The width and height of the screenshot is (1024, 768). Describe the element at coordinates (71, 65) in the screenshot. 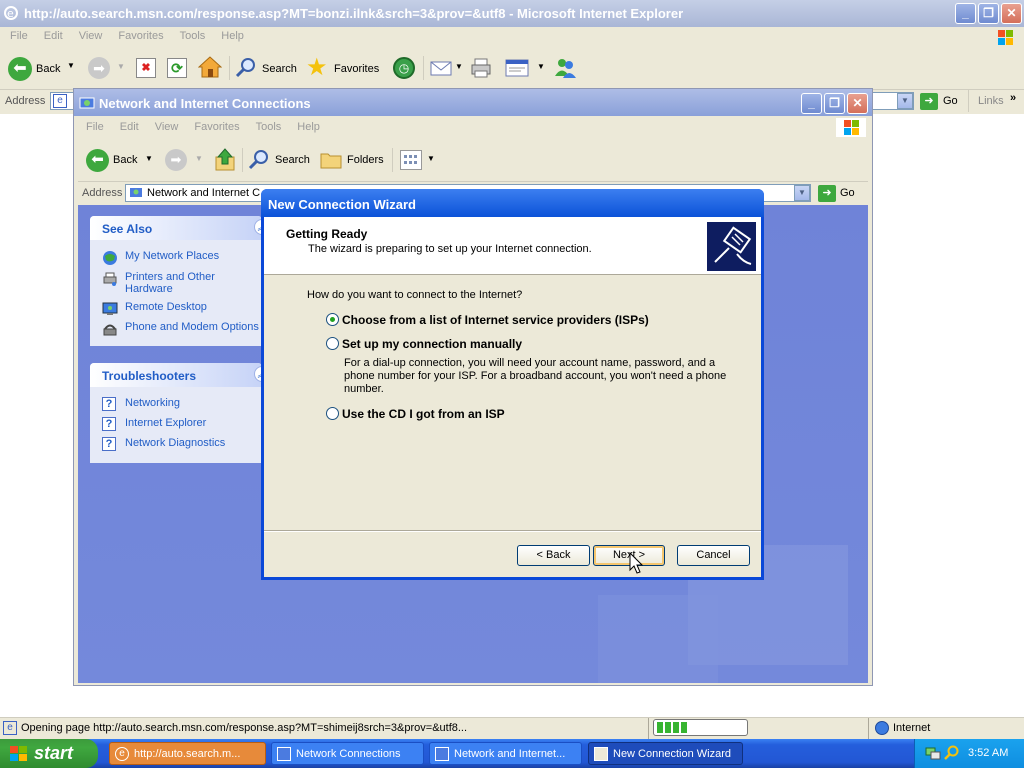

I see `ie-back-dropdown-icon: ▼` at that location.